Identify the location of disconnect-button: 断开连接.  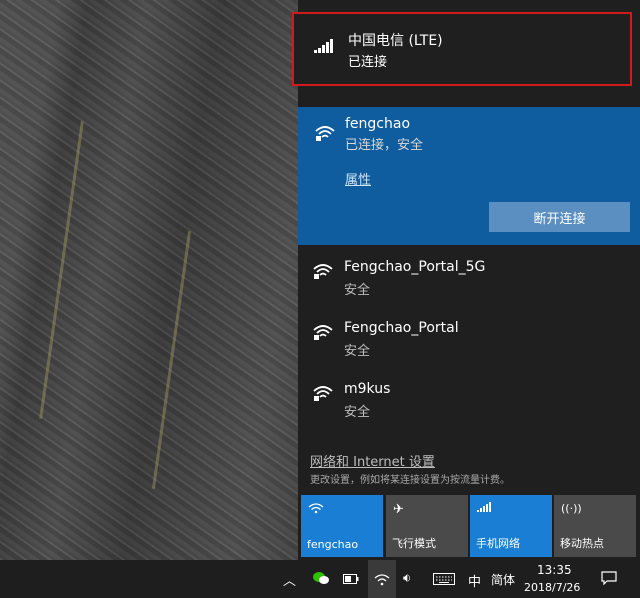
(559, 217).